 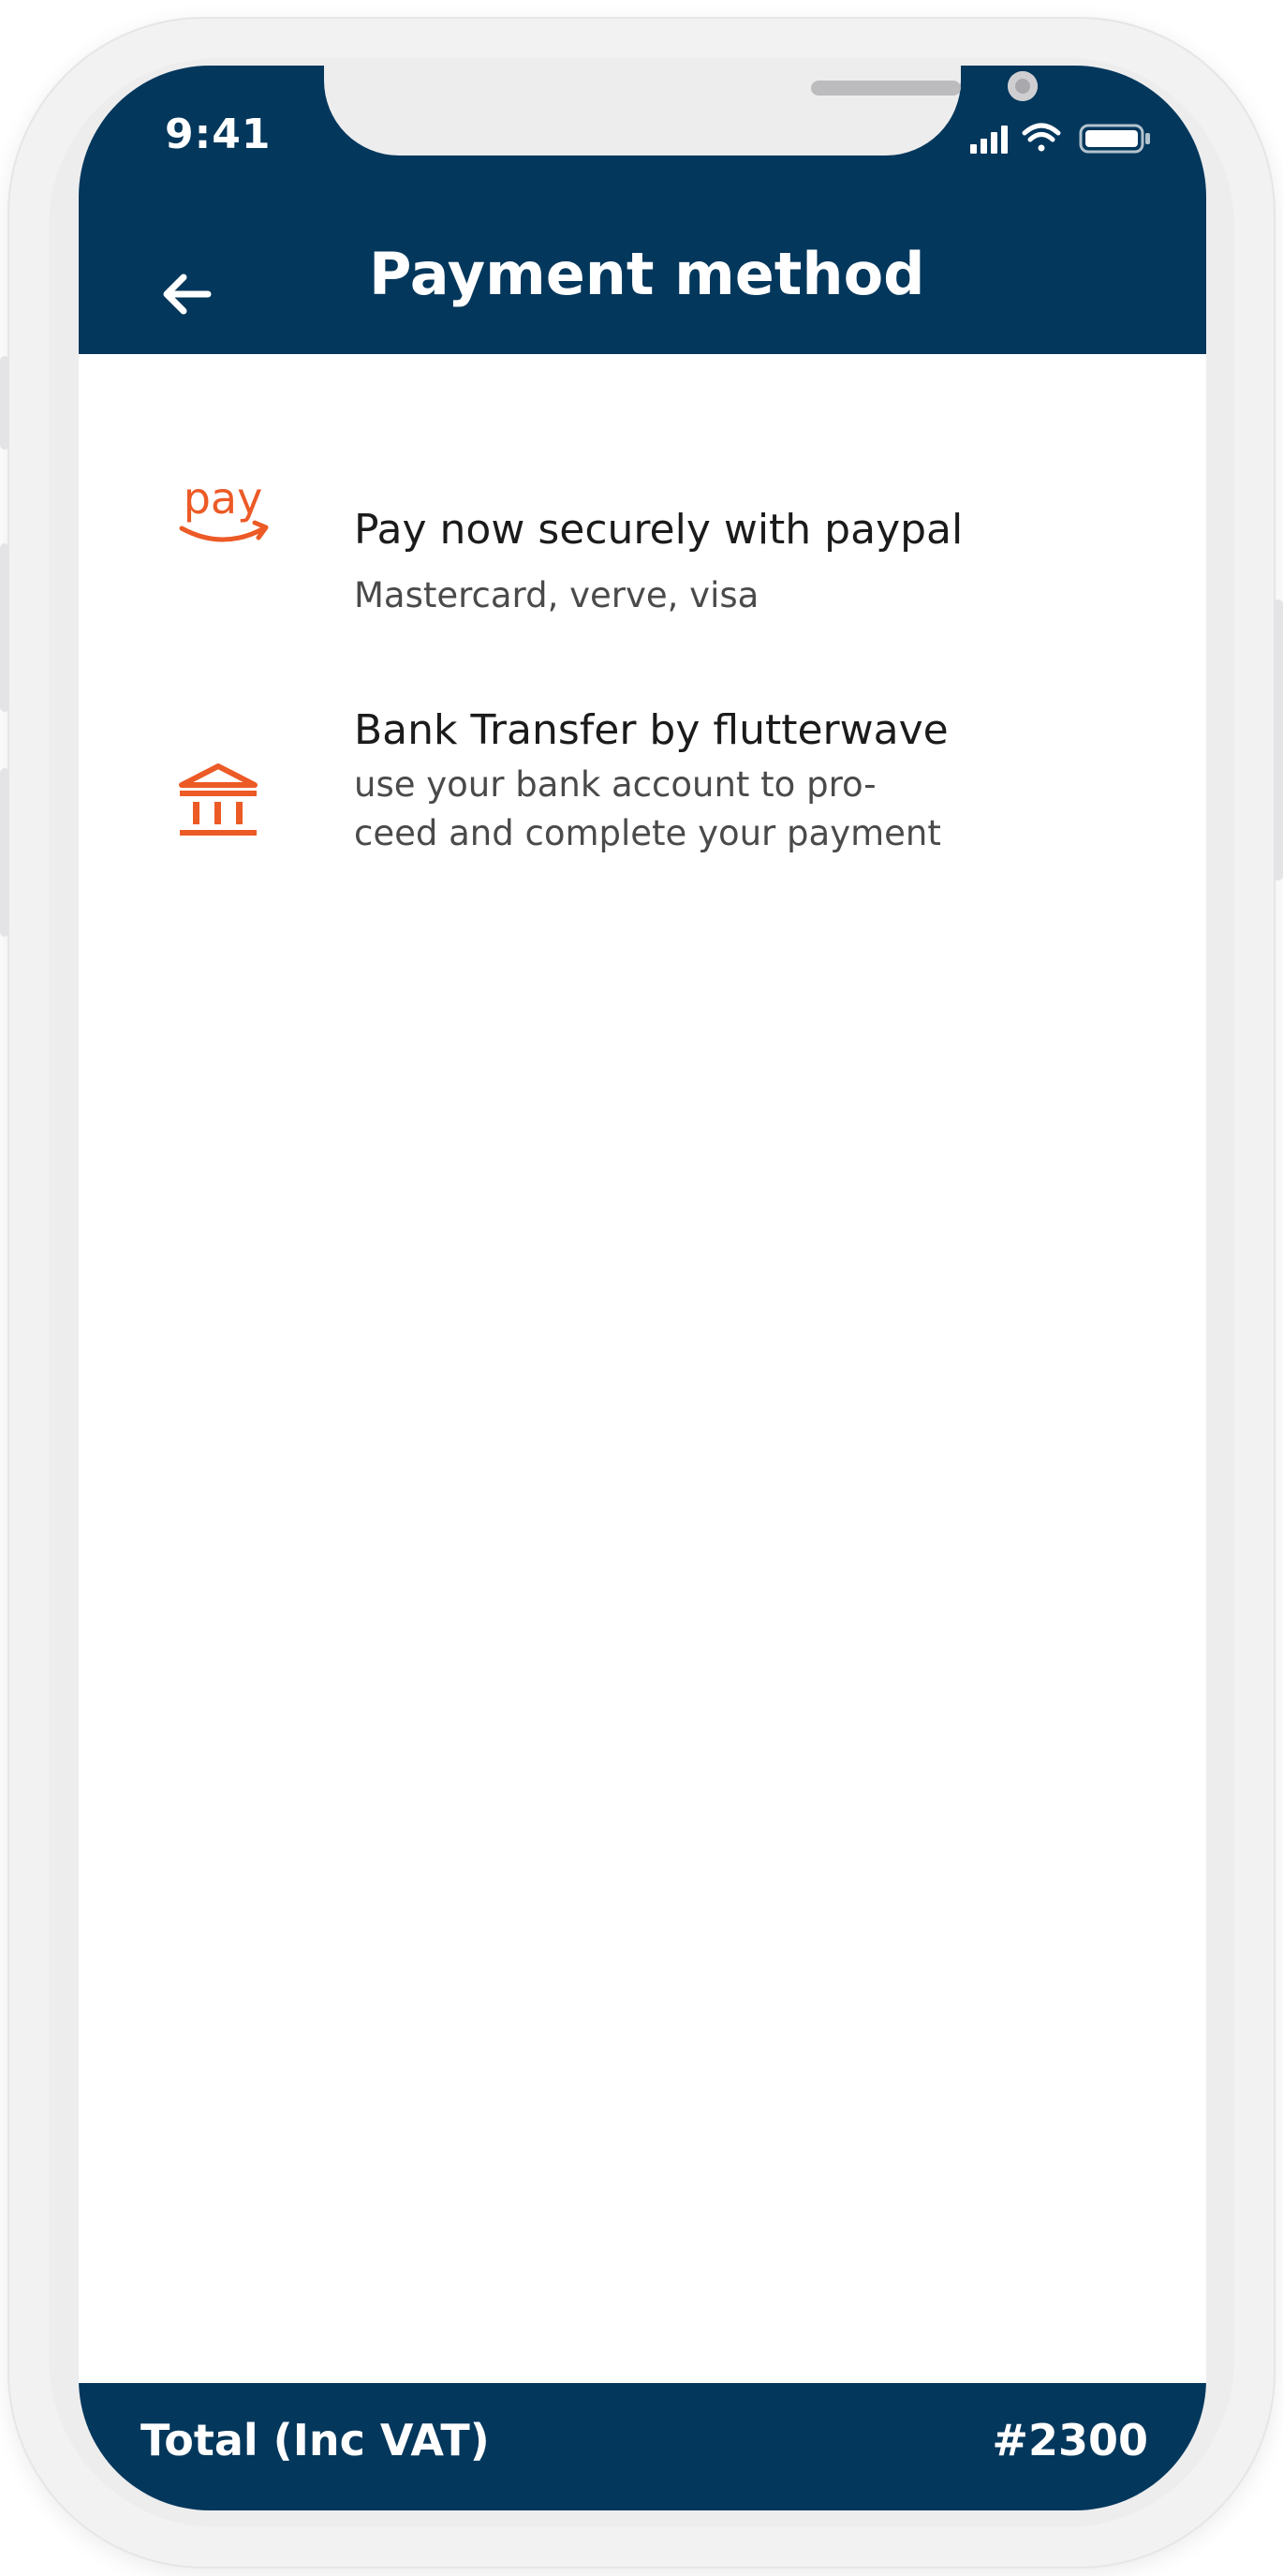 I want to click on front-camera, so click(x=1023, y=86).